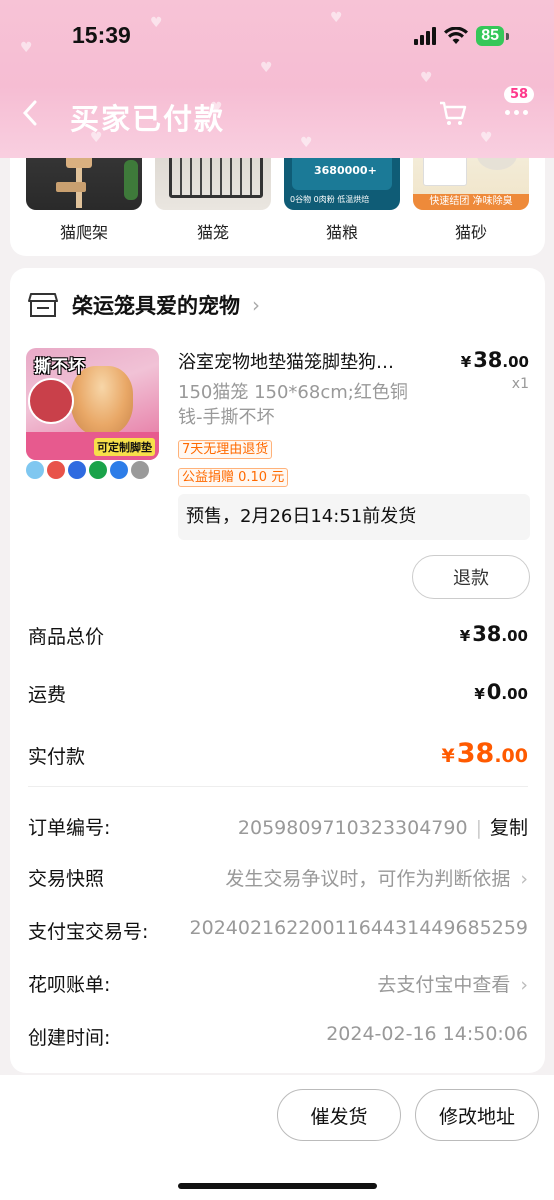  I want to click on snapshot-value: 发生交易争议时，可作为判断依据 ›, so click(376, 879).